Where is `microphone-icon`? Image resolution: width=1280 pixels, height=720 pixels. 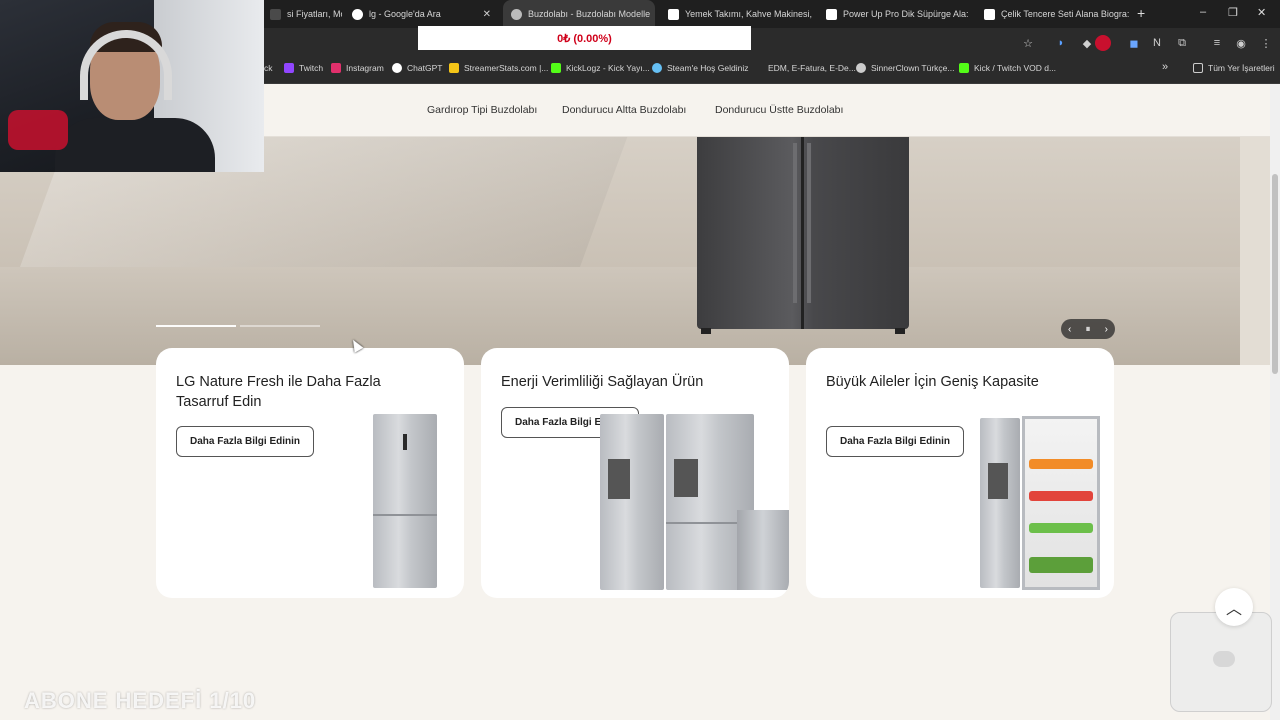 microphone-icon is located at coordinates (38, 130).